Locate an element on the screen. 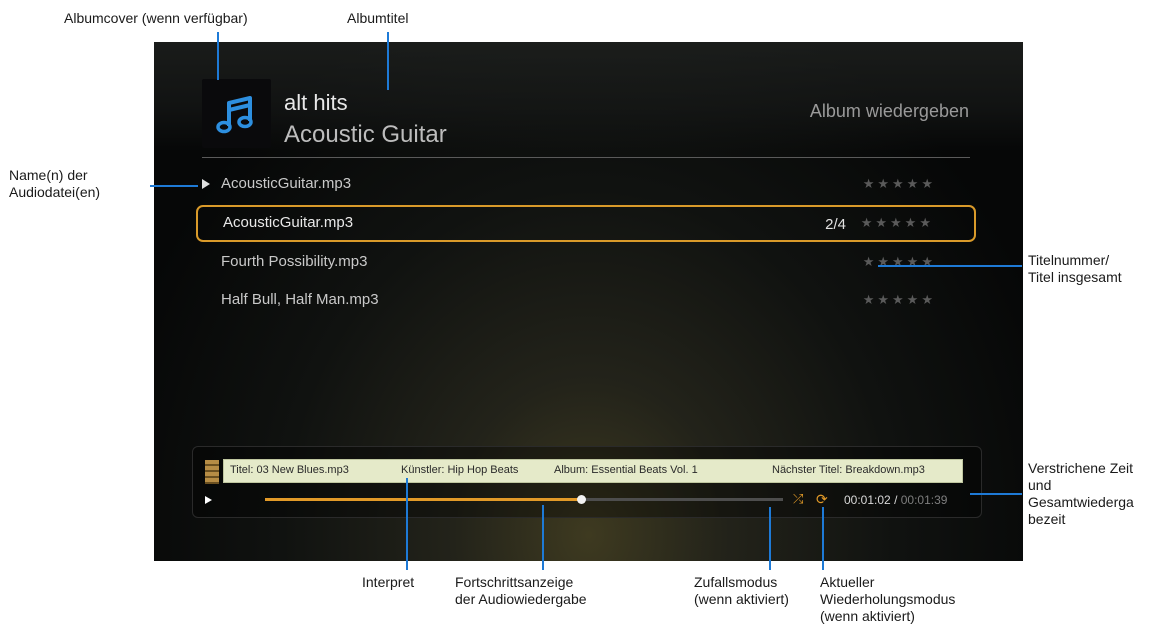  progress-fill is located at coordinates (423, 499).